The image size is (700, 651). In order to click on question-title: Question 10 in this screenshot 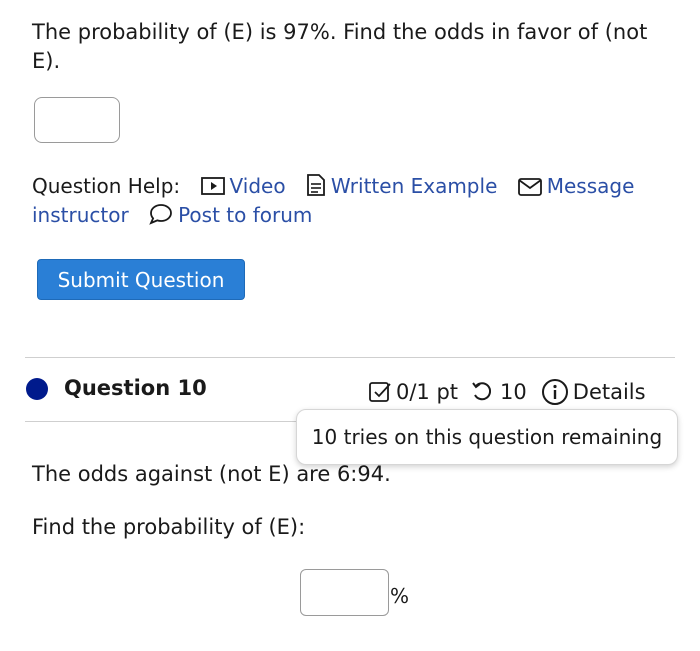, I will do `click(135, 388)`.